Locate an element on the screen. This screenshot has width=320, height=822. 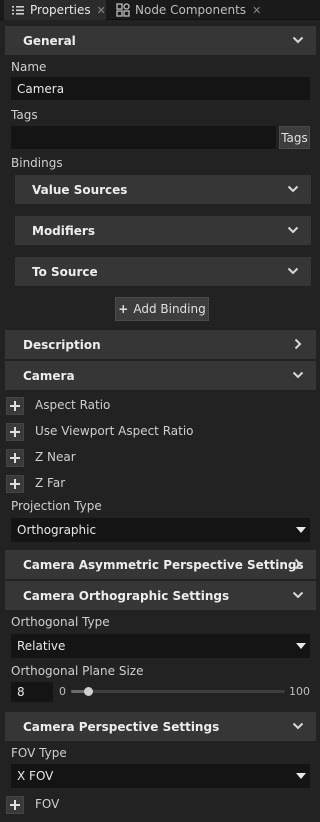
section-camera-title: Camera is located at coordinates (49, 375).